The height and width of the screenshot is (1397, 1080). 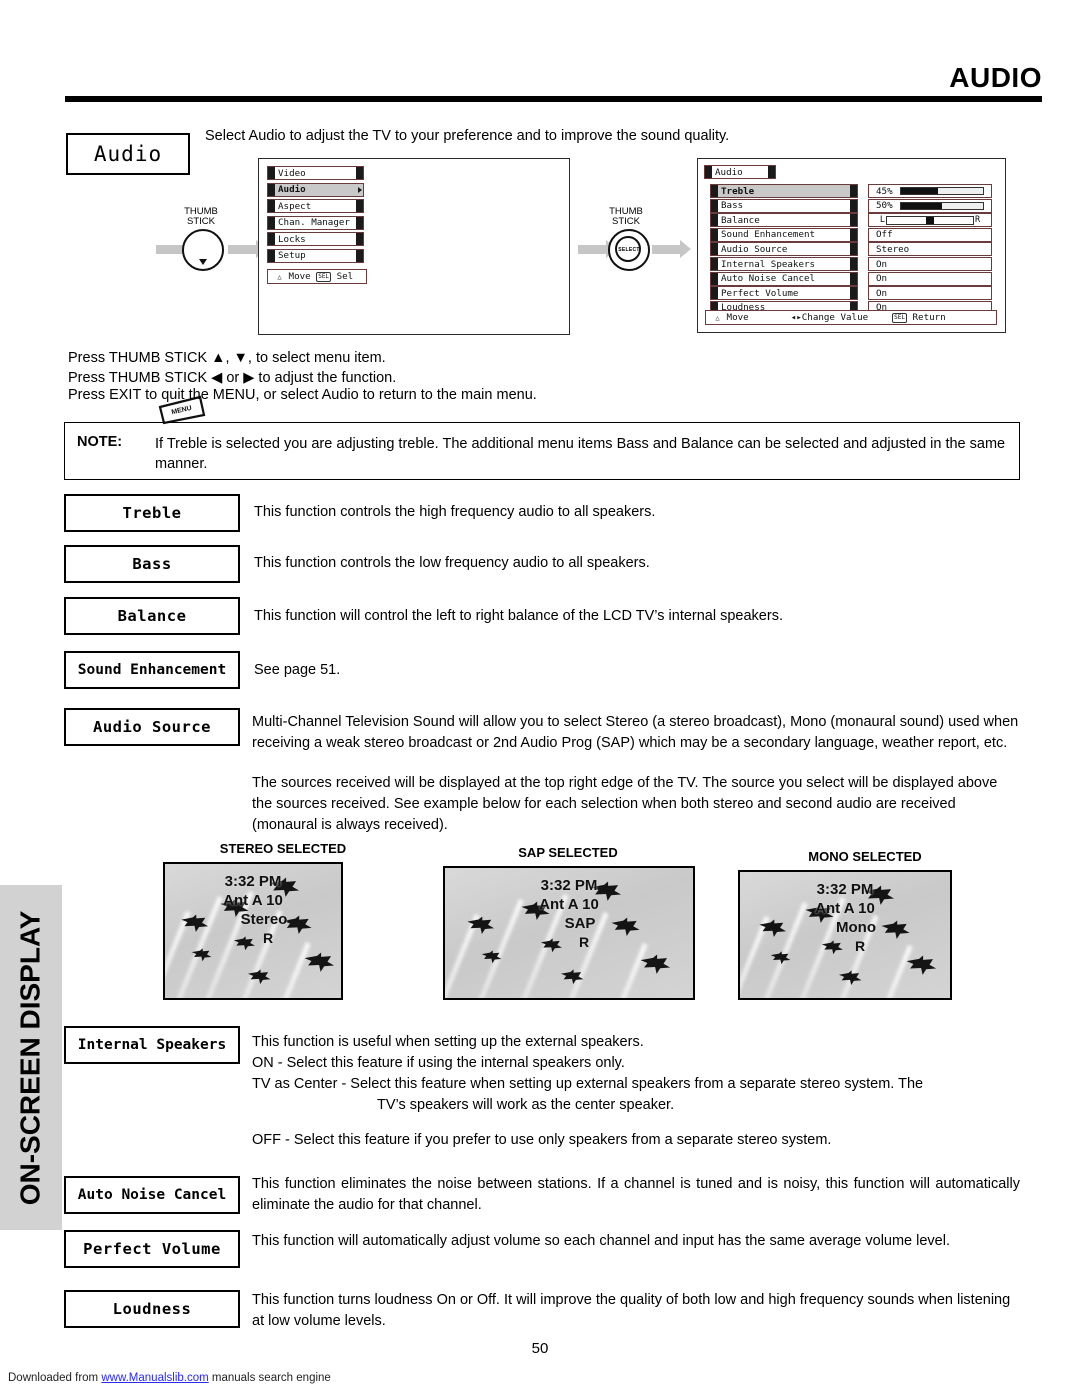 I want to click on main-menu-item-video: Video, so click(x=315, y=173).